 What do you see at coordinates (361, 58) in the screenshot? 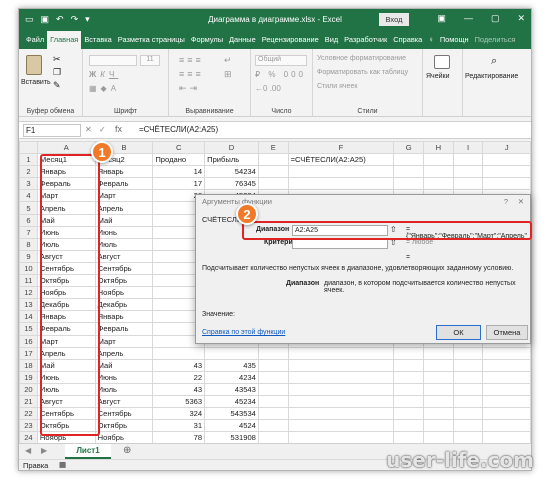
I see `conditional-format-button: Условное форматирование` at bounding box center [361, 58].